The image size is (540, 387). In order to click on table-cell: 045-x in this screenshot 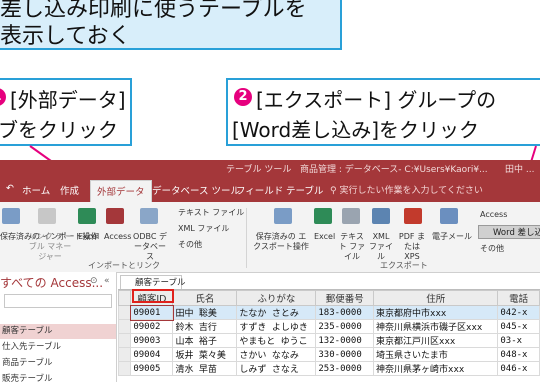, I will do `click(518, 326)`.